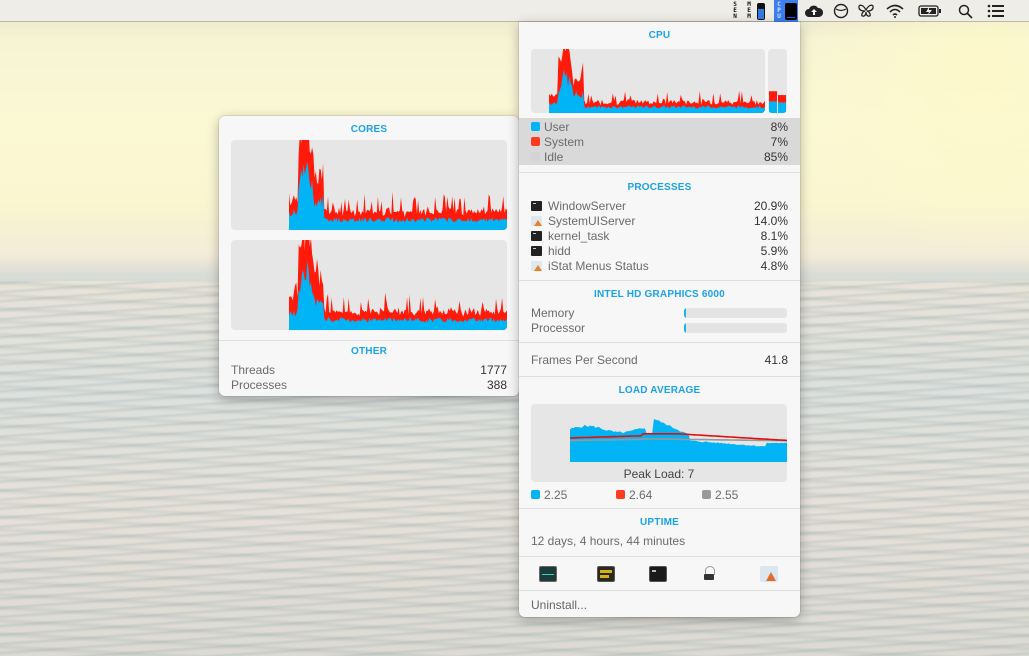  I want to click on load-average-title: LOAD AVERAGE, so click(659, 390).